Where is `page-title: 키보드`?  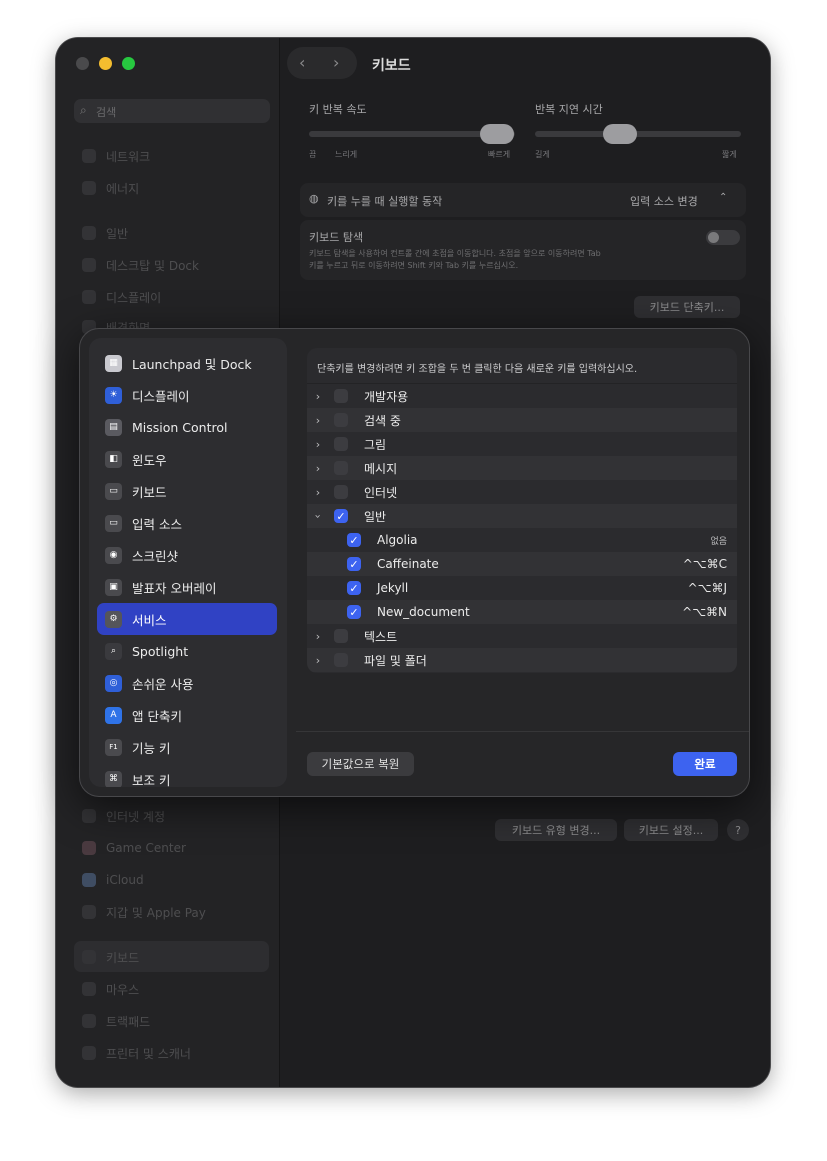
page-title: 키보드 is located at coordinates (391, 66).